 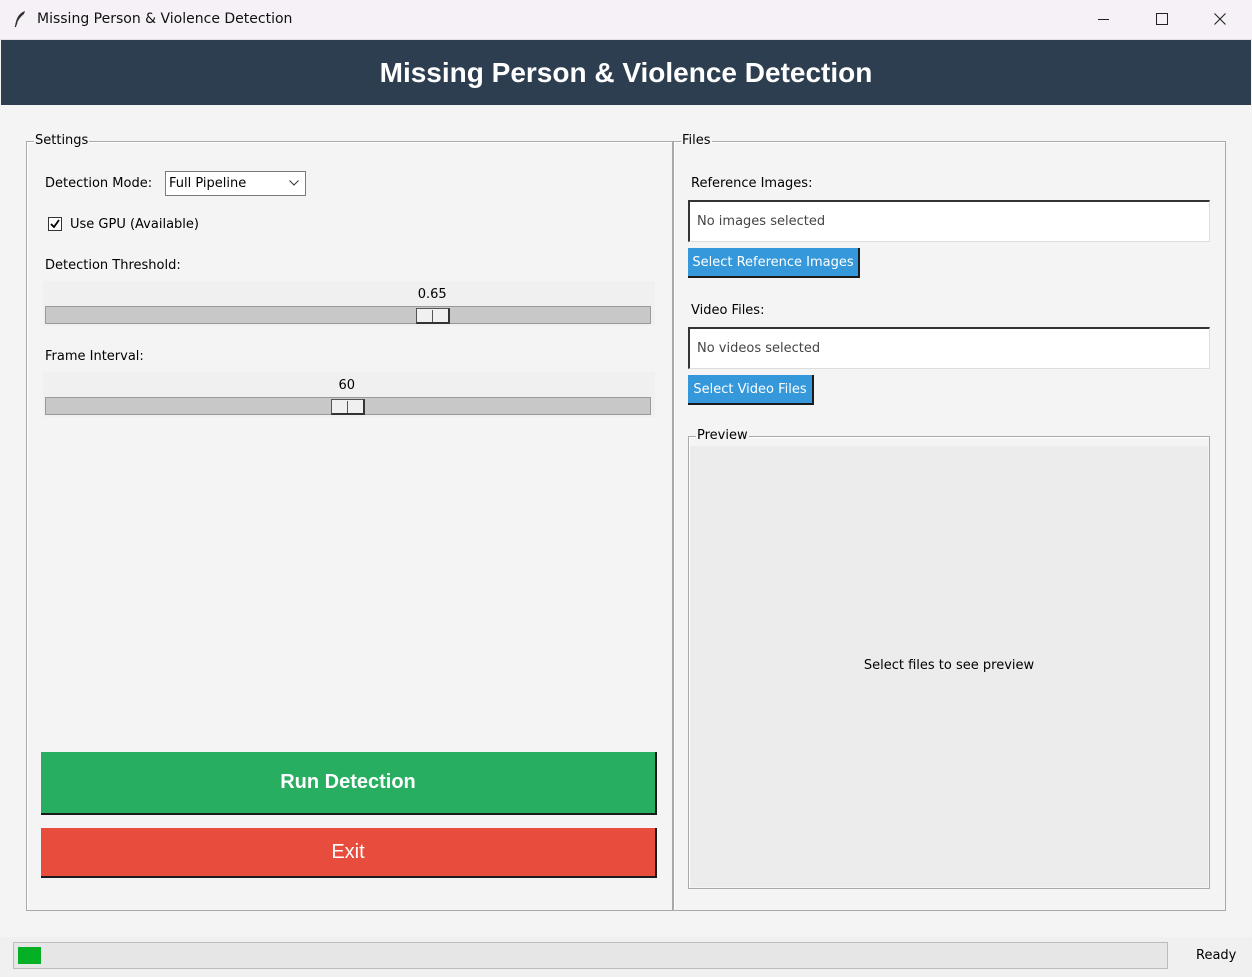 What do you see at coordinates (432, 294) in the screenshot?
I see `detection-threshold-value: 0.65` at bounding box center [432, 294].